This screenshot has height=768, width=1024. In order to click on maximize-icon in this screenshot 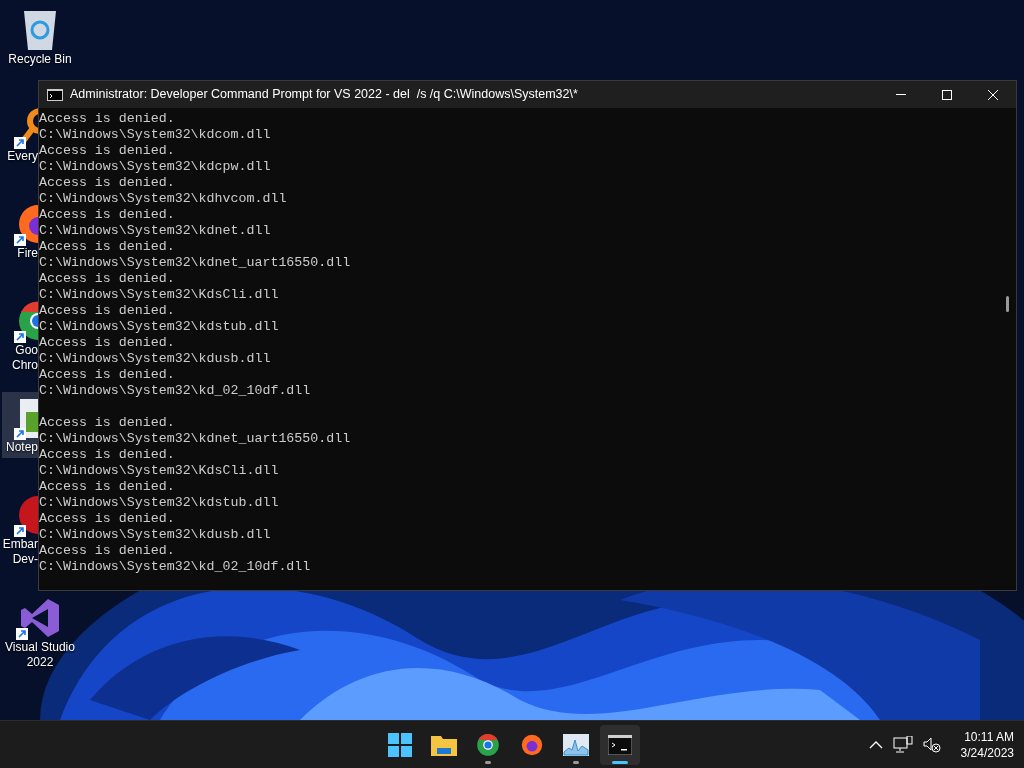, I will do `click(947, 94)`.